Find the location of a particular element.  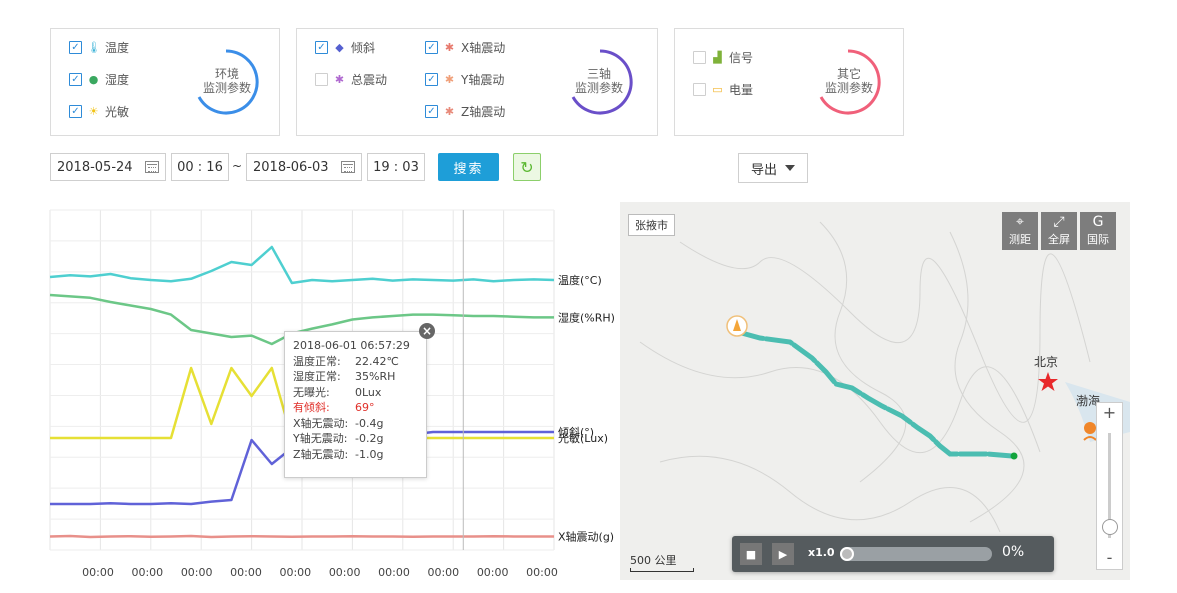

legend-item-signal: ▟ 信号 is located at coordinates (723, 57).